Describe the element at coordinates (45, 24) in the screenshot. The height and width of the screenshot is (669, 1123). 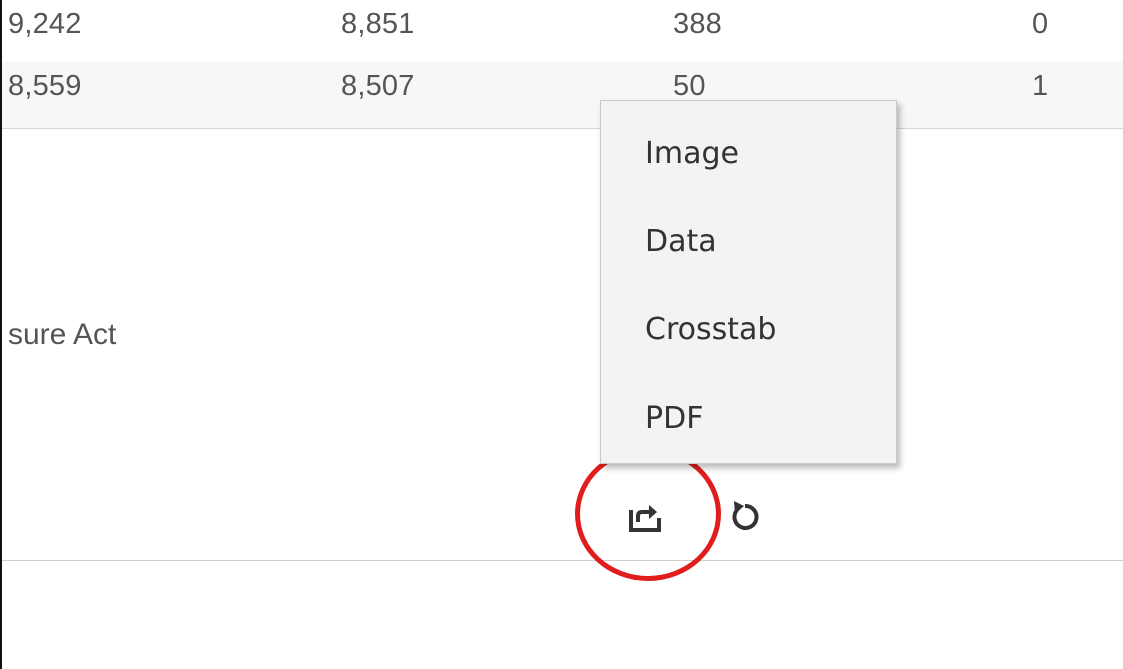
I see `table-cell: 9,242` at that location.